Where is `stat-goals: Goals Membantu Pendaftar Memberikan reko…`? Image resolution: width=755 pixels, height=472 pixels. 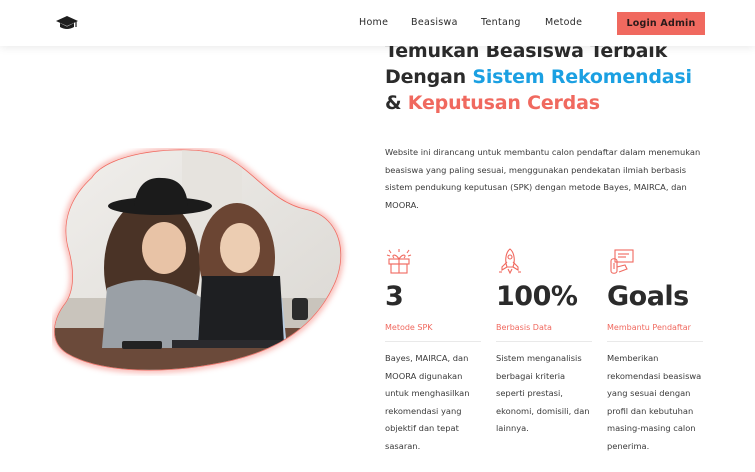
stat-goals: Goals Membantu Pendaftar Memberikan reko… is located at coordinates (657, 351).